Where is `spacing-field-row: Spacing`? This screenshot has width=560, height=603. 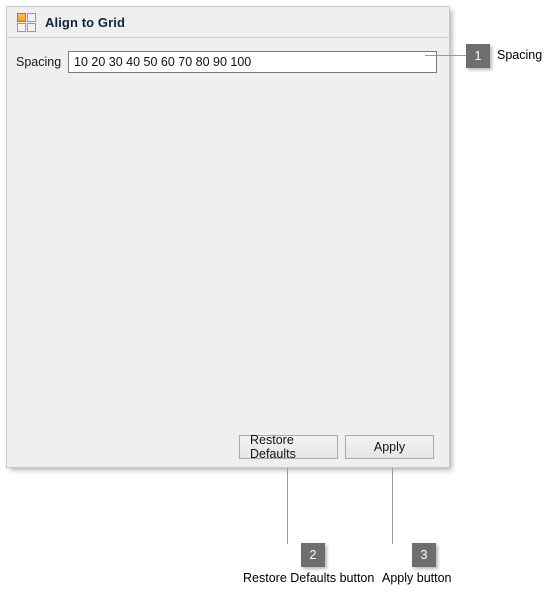 spacing-field-row: Spacing is located at coordinates (228, 62).